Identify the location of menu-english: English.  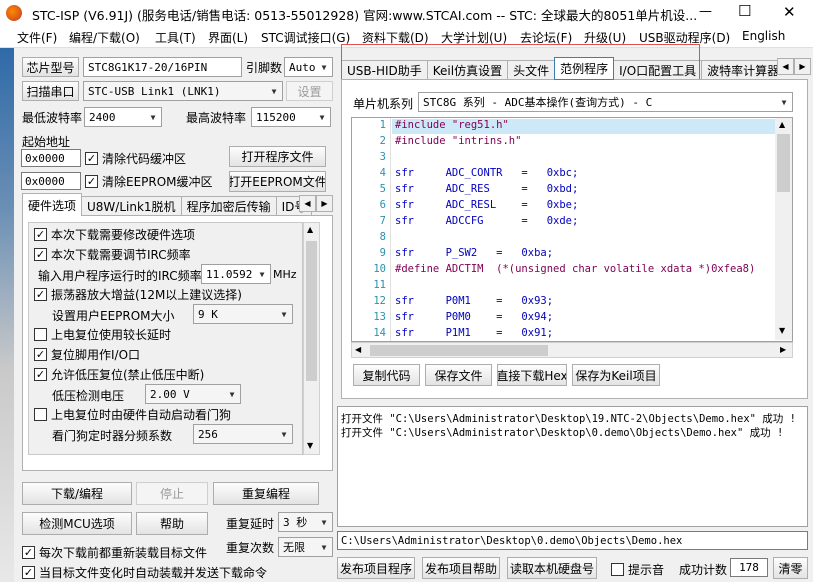
(763, 36).